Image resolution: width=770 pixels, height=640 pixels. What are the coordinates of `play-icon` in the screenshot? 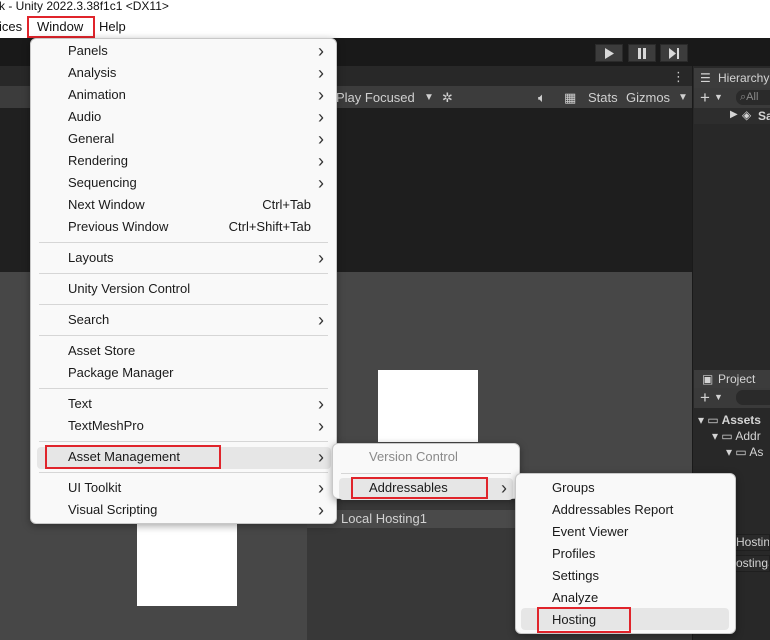 It's located at (609, 53).